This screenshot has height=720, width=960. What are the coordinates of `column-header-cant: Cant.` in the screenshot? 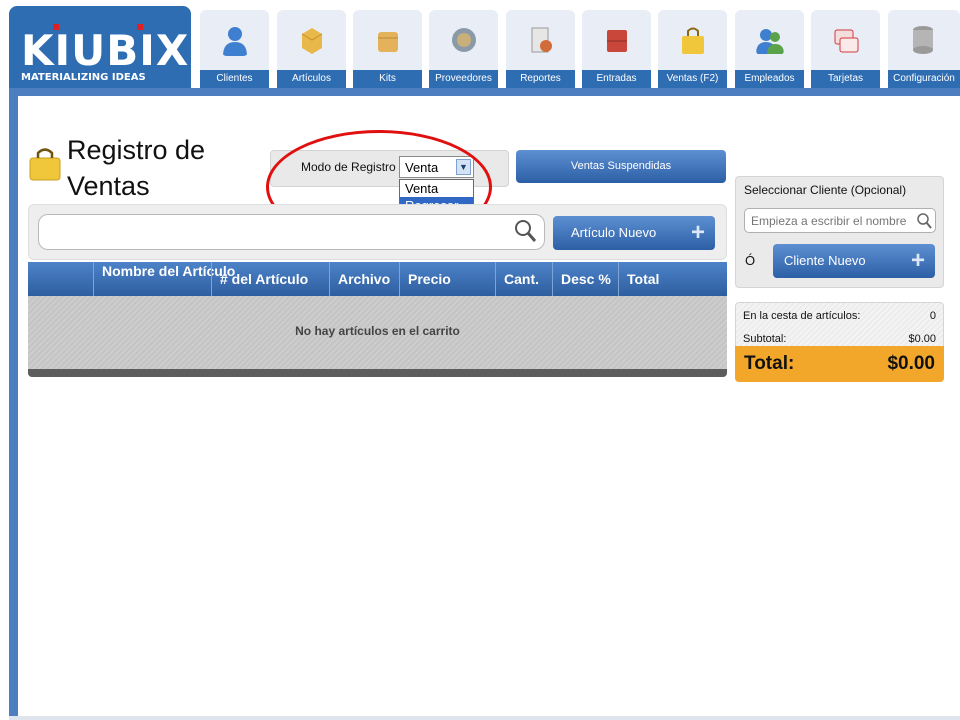 It's located at (523, 279).